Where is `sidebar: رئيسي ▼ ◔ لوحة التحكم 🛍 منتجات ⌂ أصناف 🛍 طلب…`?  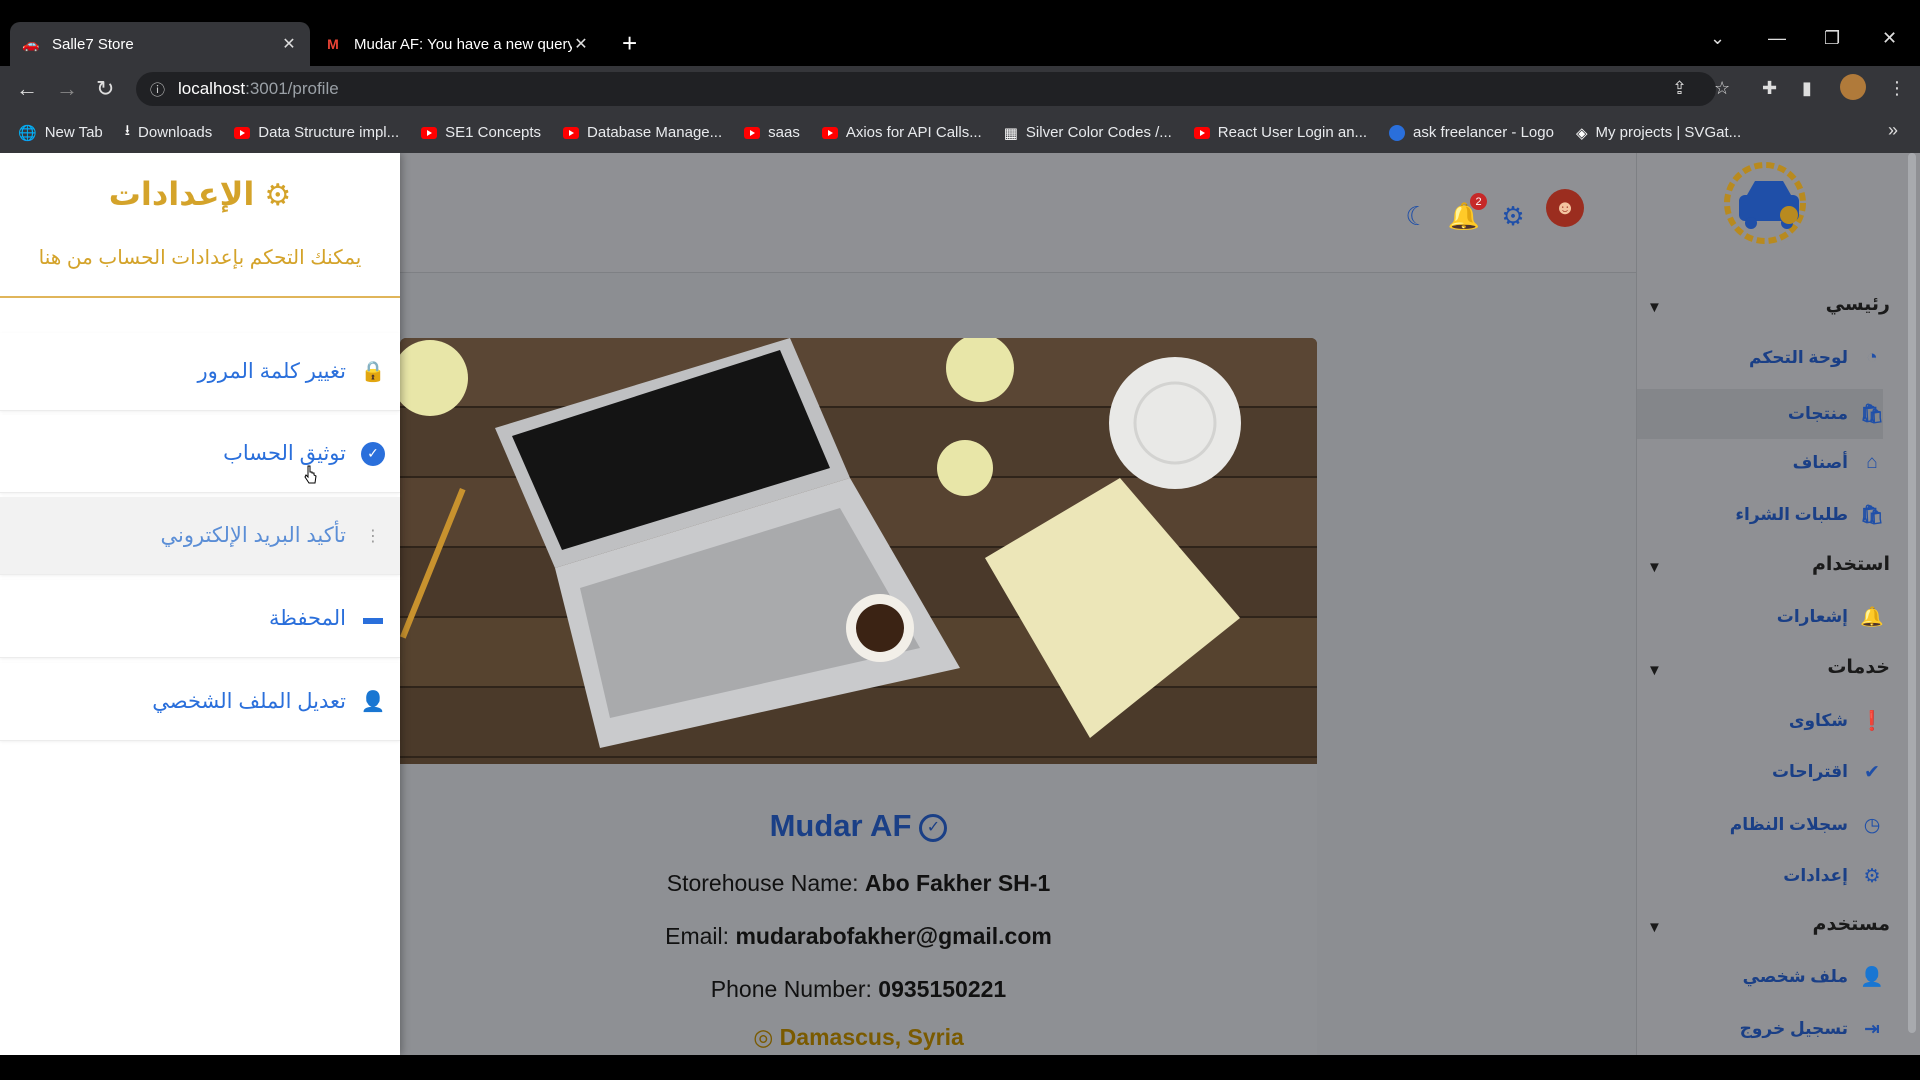
sidebar: رئيسي ▼ ◔ لوحة التحكم 🛍 منتجات ⌂ أصناف 🛍 طلب… is located at coordinates (1778, 604).